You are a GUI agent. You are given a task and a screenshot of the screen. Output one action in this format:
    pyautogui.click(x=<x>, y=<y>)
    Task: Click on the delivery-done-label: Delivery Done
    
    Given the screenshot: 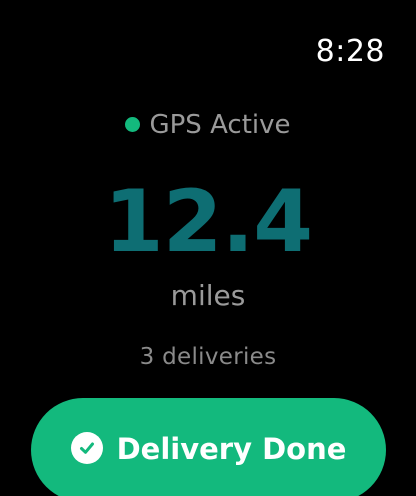 What is the action you would take?
    pyautogui.click(x=231, y=449)
    